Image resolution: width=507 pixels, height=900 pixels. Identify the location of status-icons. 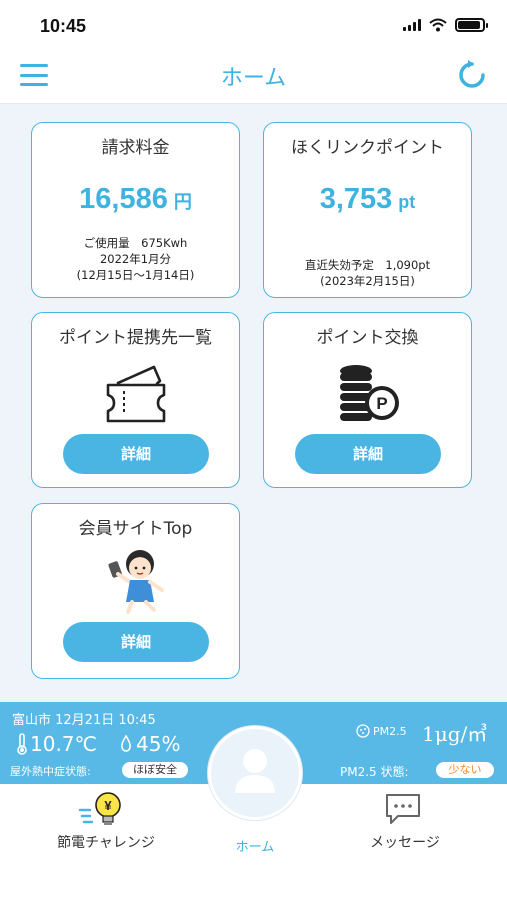
(445, 25).